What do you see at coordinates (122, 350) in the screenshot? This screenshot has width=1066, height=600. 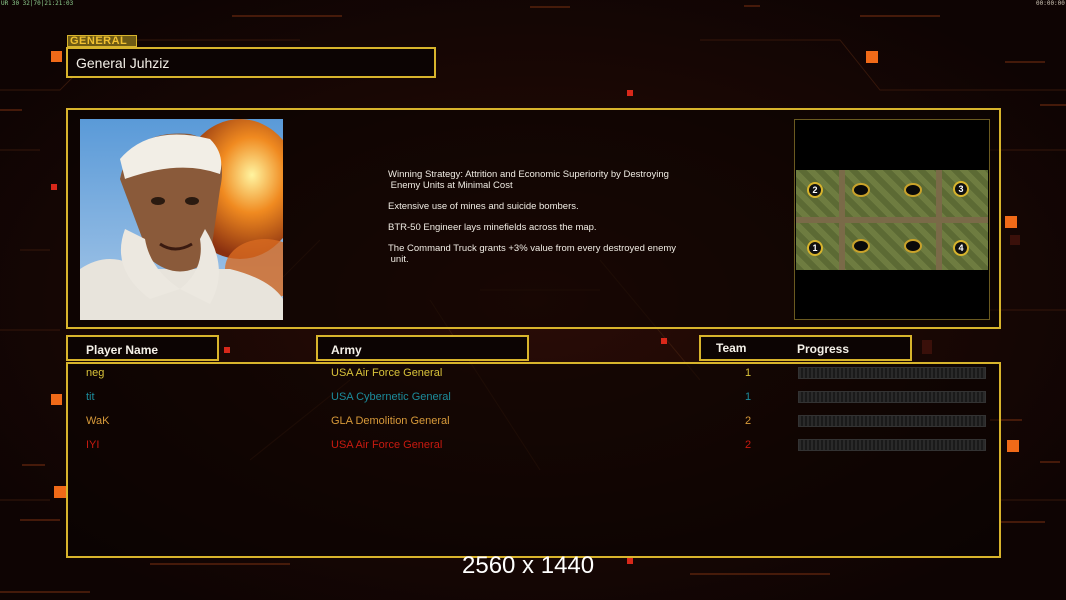 I see `header-player-name-label: Player Name` at bounding box center [122, 350].